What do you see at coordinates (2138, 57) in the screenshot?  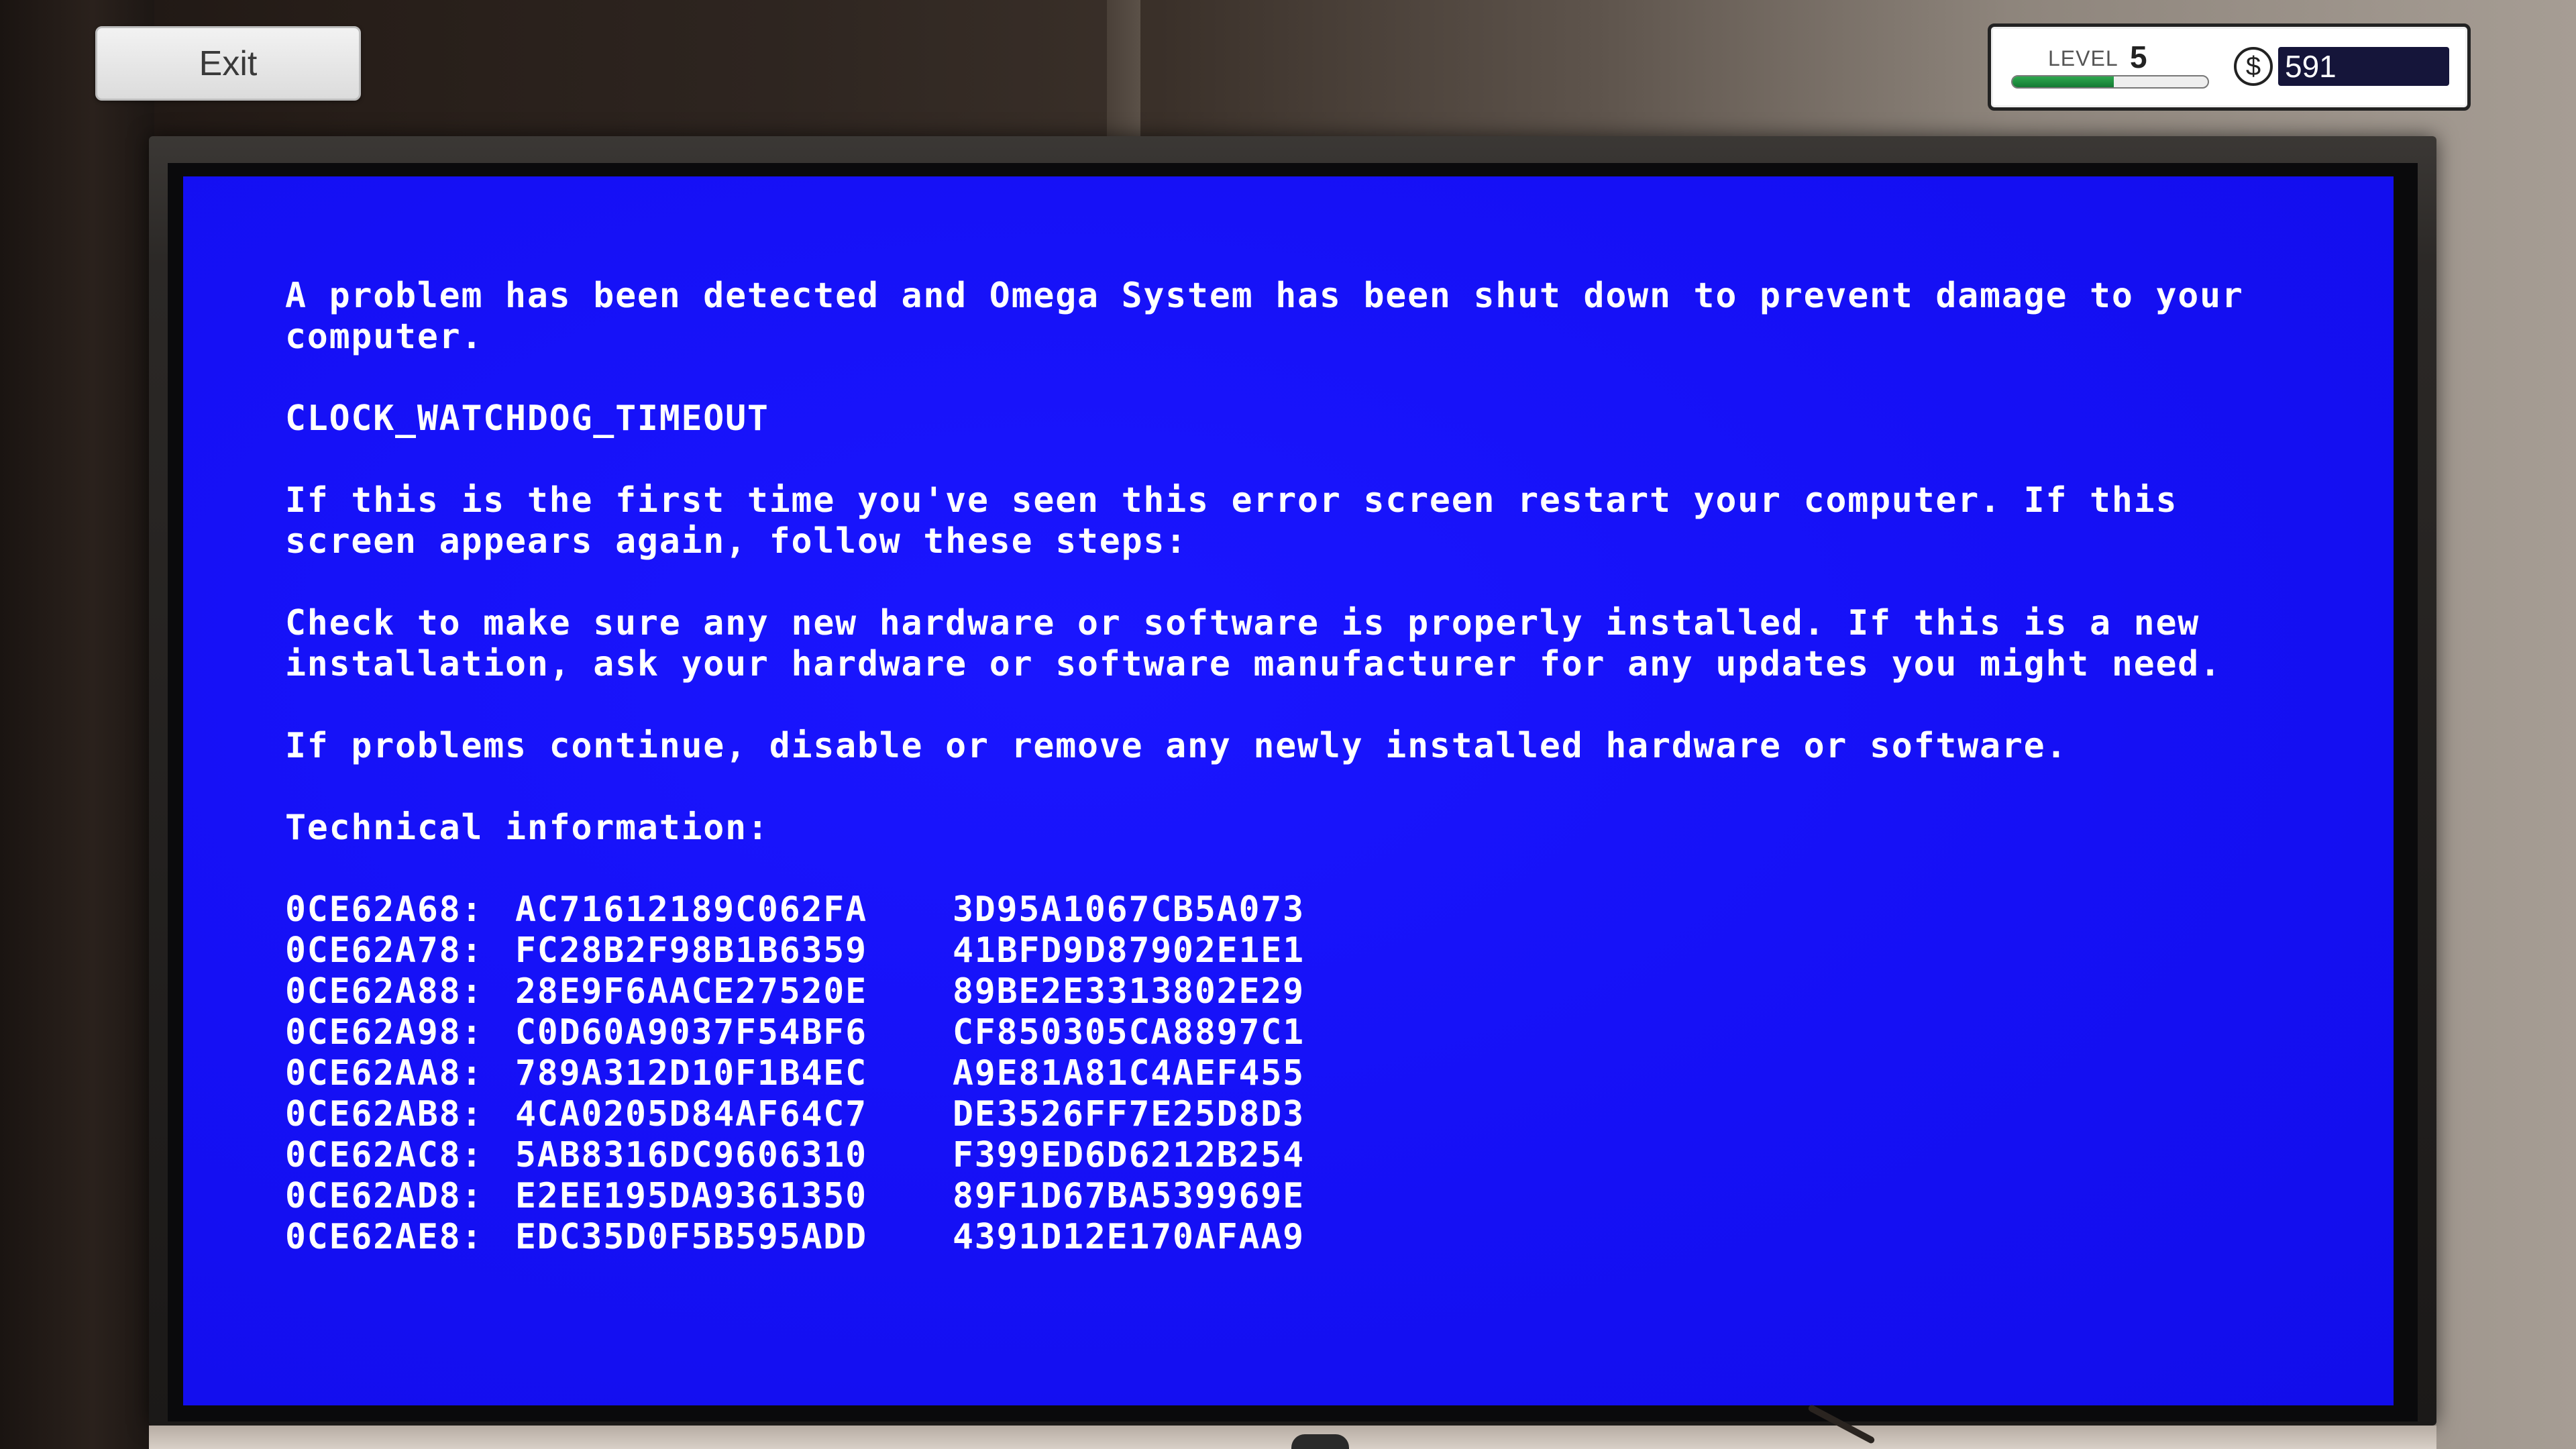 I see `level-value: 5` at bounding box center [2138, 57].